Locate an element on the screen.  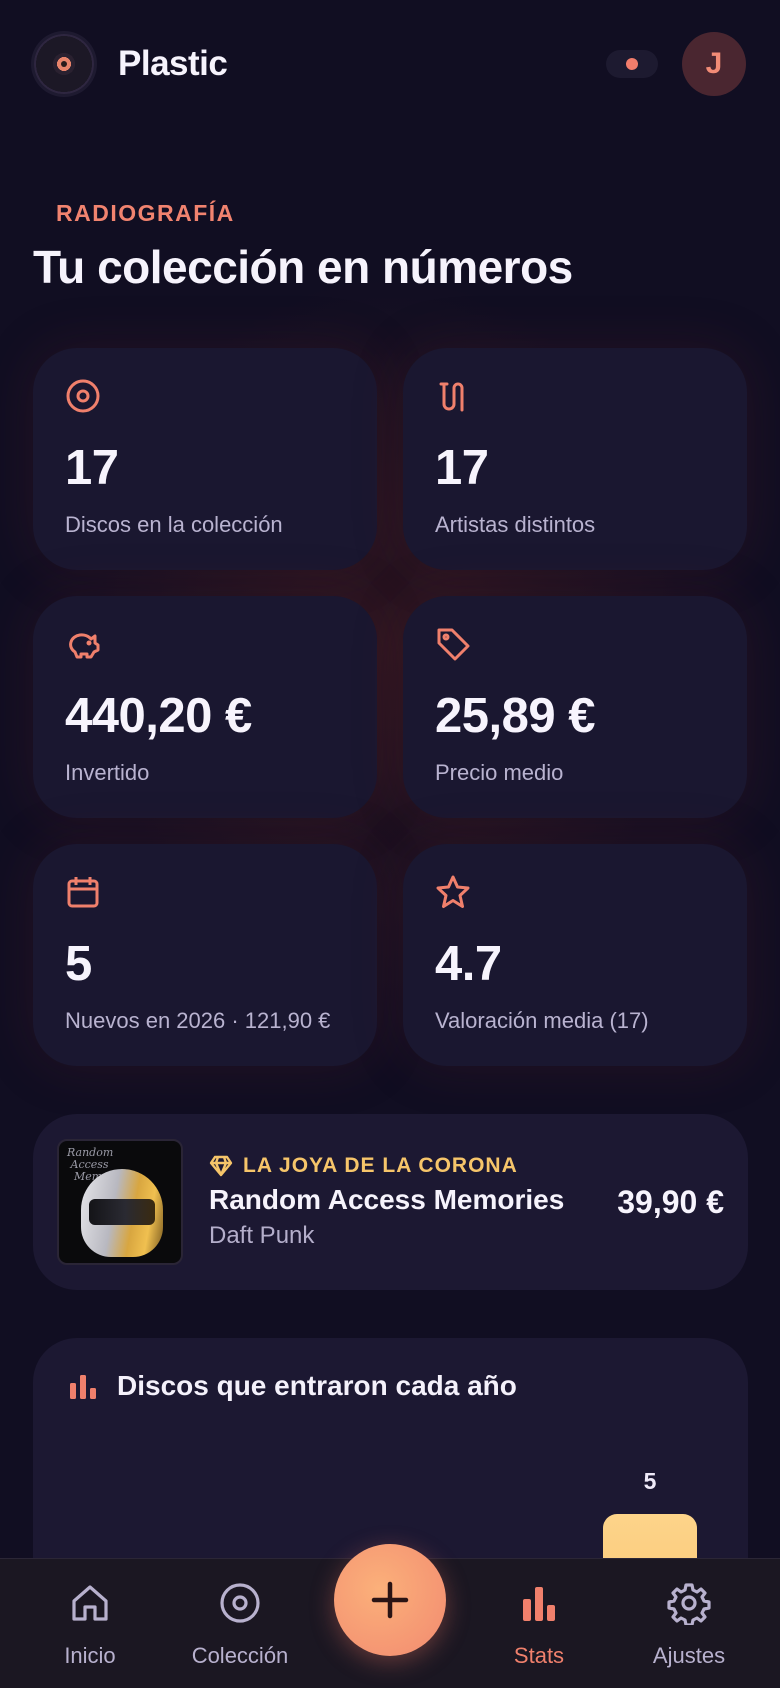
stat-card-avg-price: 25,89 € Precio medio is located at coordinates (575, 707).